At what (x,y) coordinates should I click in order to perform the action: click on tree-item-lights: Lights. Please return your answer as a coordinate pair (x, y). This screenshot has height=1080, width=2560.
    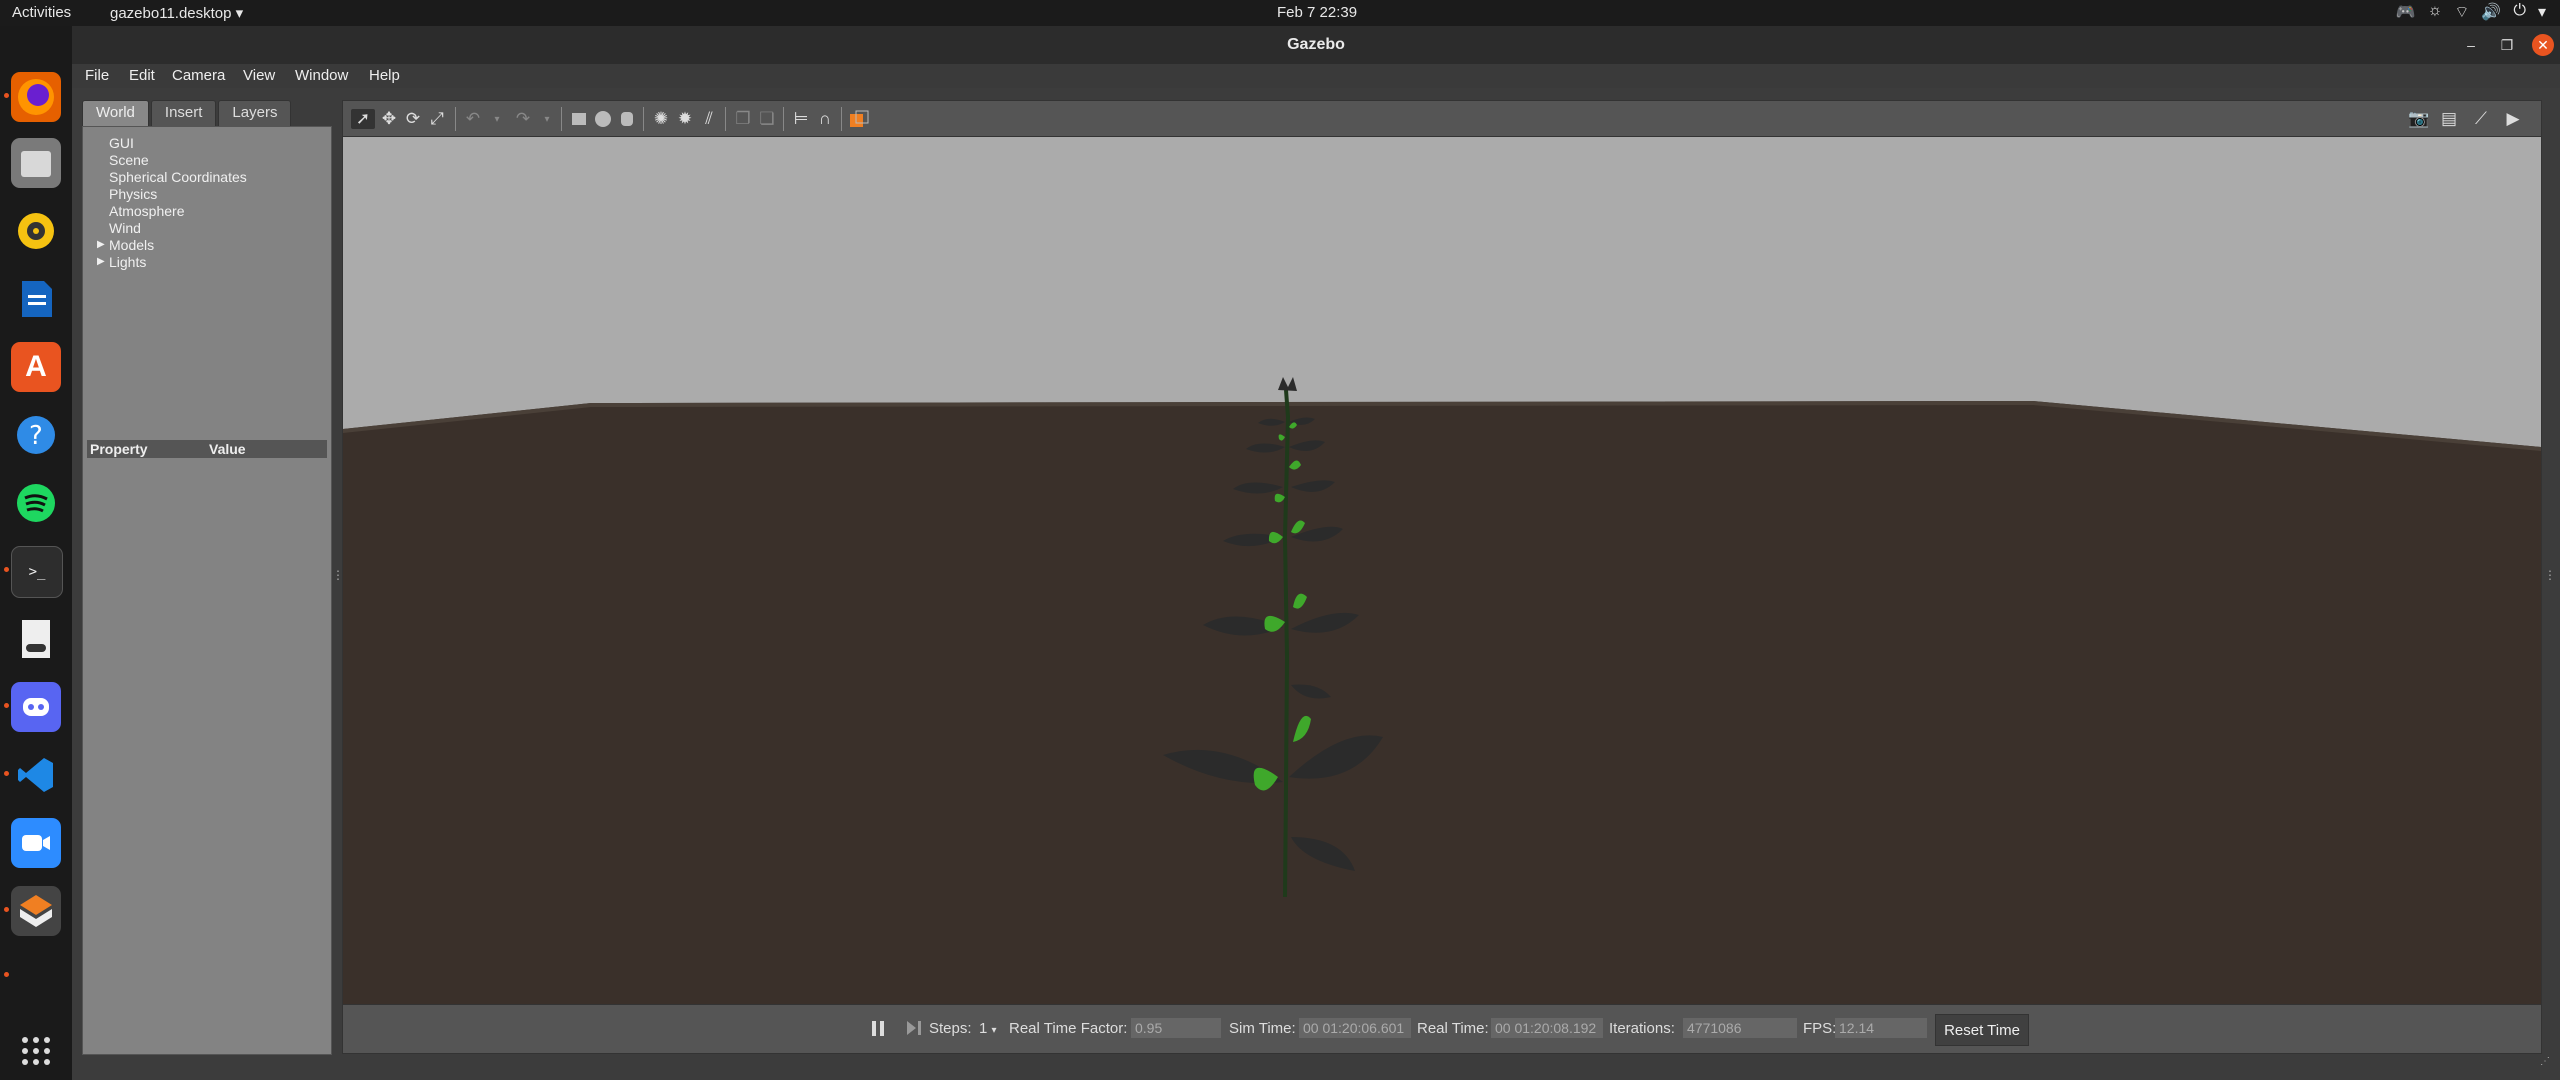
    Looking at the image, I should click on (127, 262).